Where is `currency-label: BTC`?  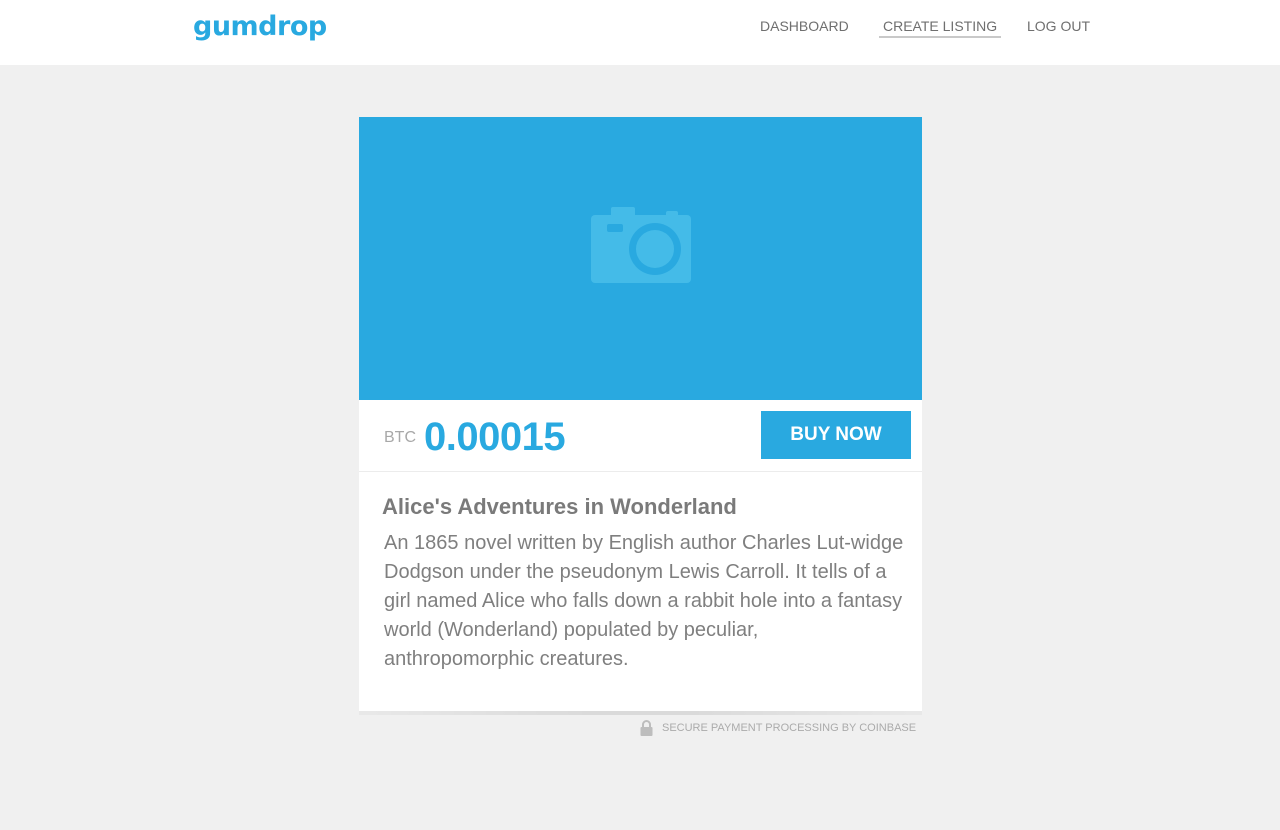 currency-label: BTC is located at coordinates (400, 437).